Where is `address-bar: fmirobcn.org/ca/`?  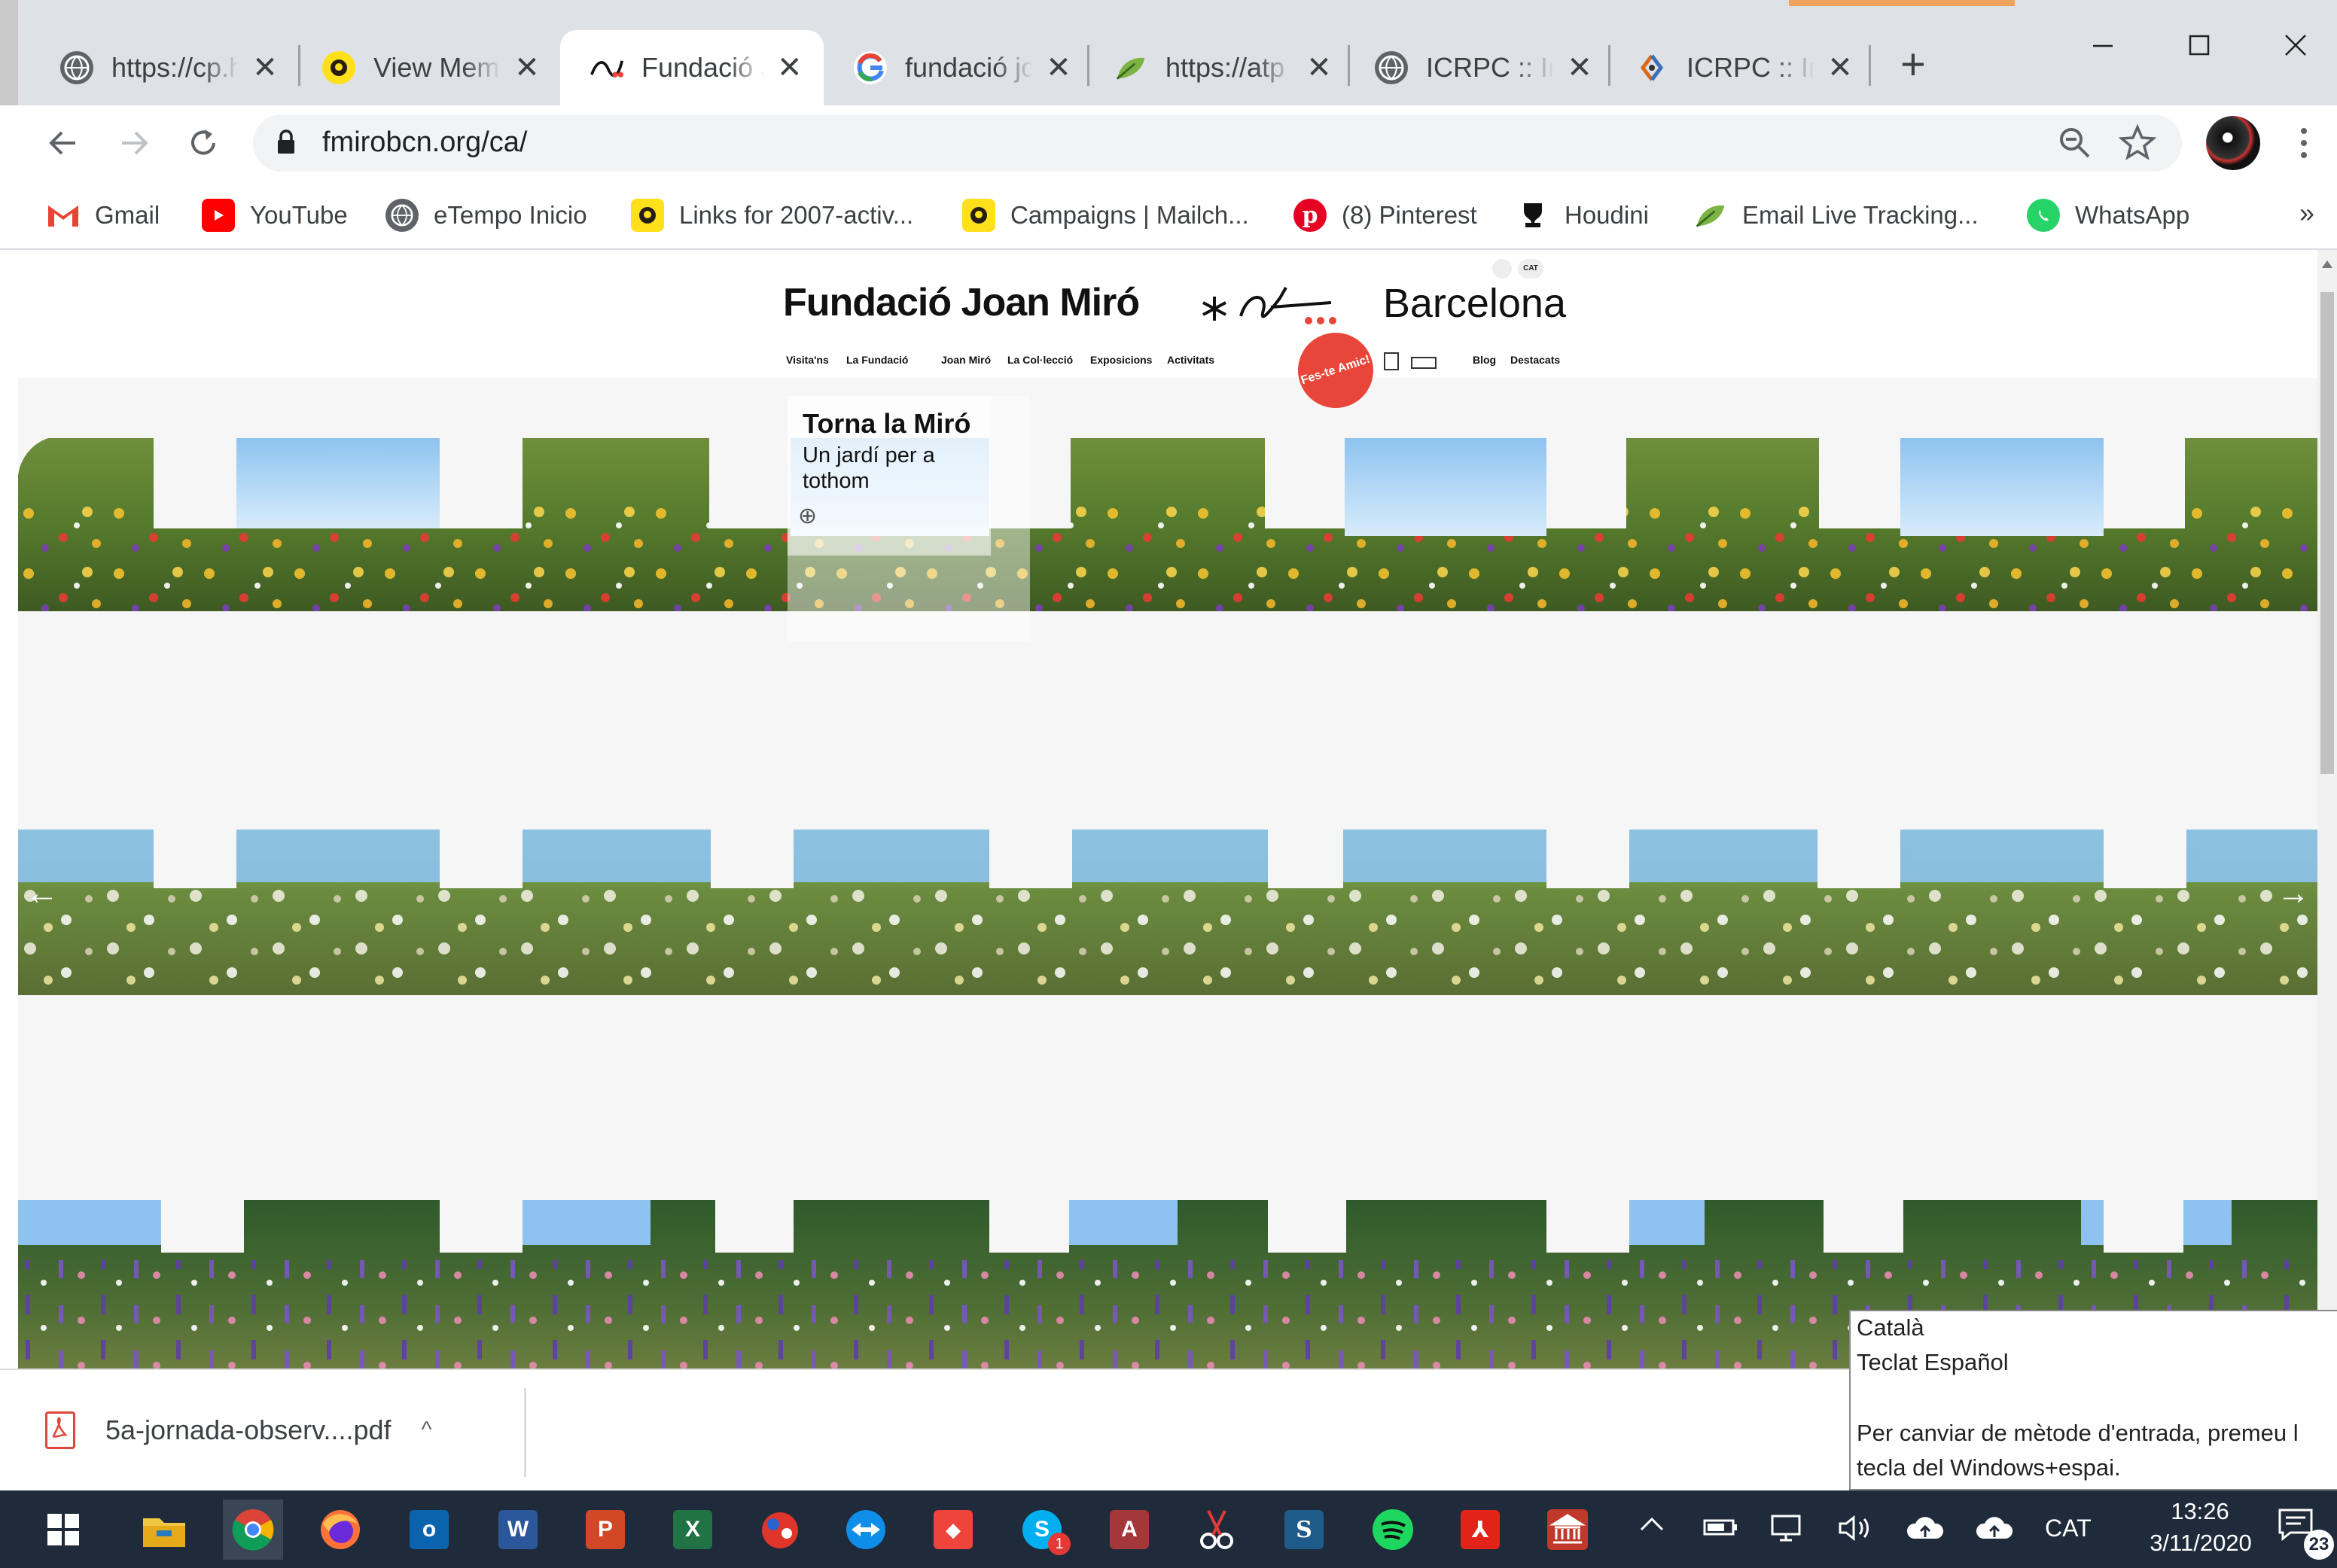
address-bar: fmirobcn.org/ca/ is located at coordinates (1217, 143).